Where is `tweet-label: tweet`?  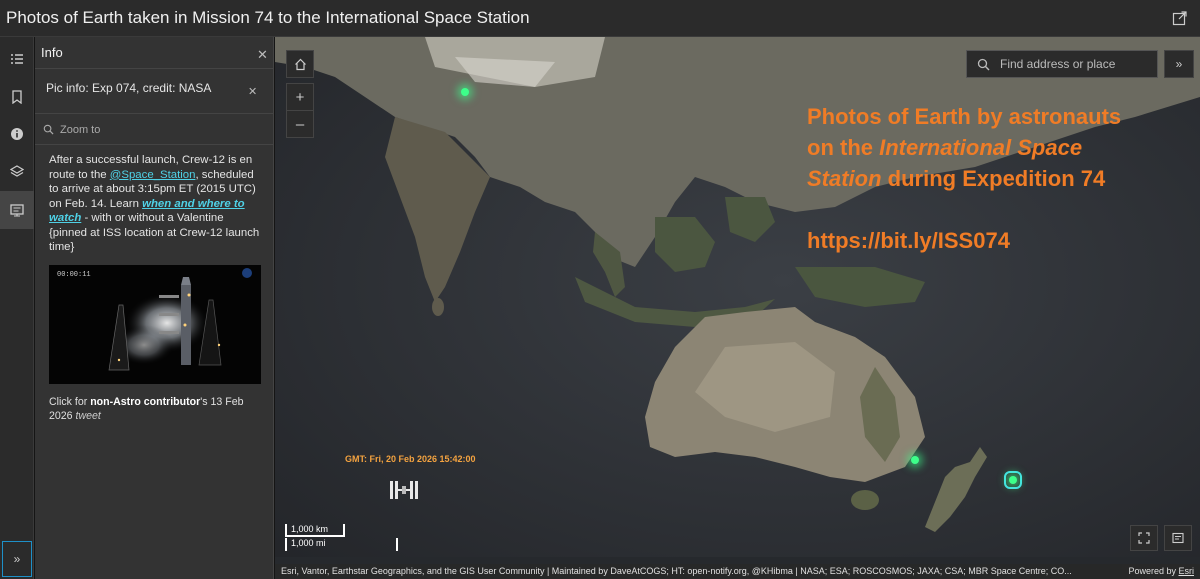 tweet-label: tweet is located at coordinates (88, 416).